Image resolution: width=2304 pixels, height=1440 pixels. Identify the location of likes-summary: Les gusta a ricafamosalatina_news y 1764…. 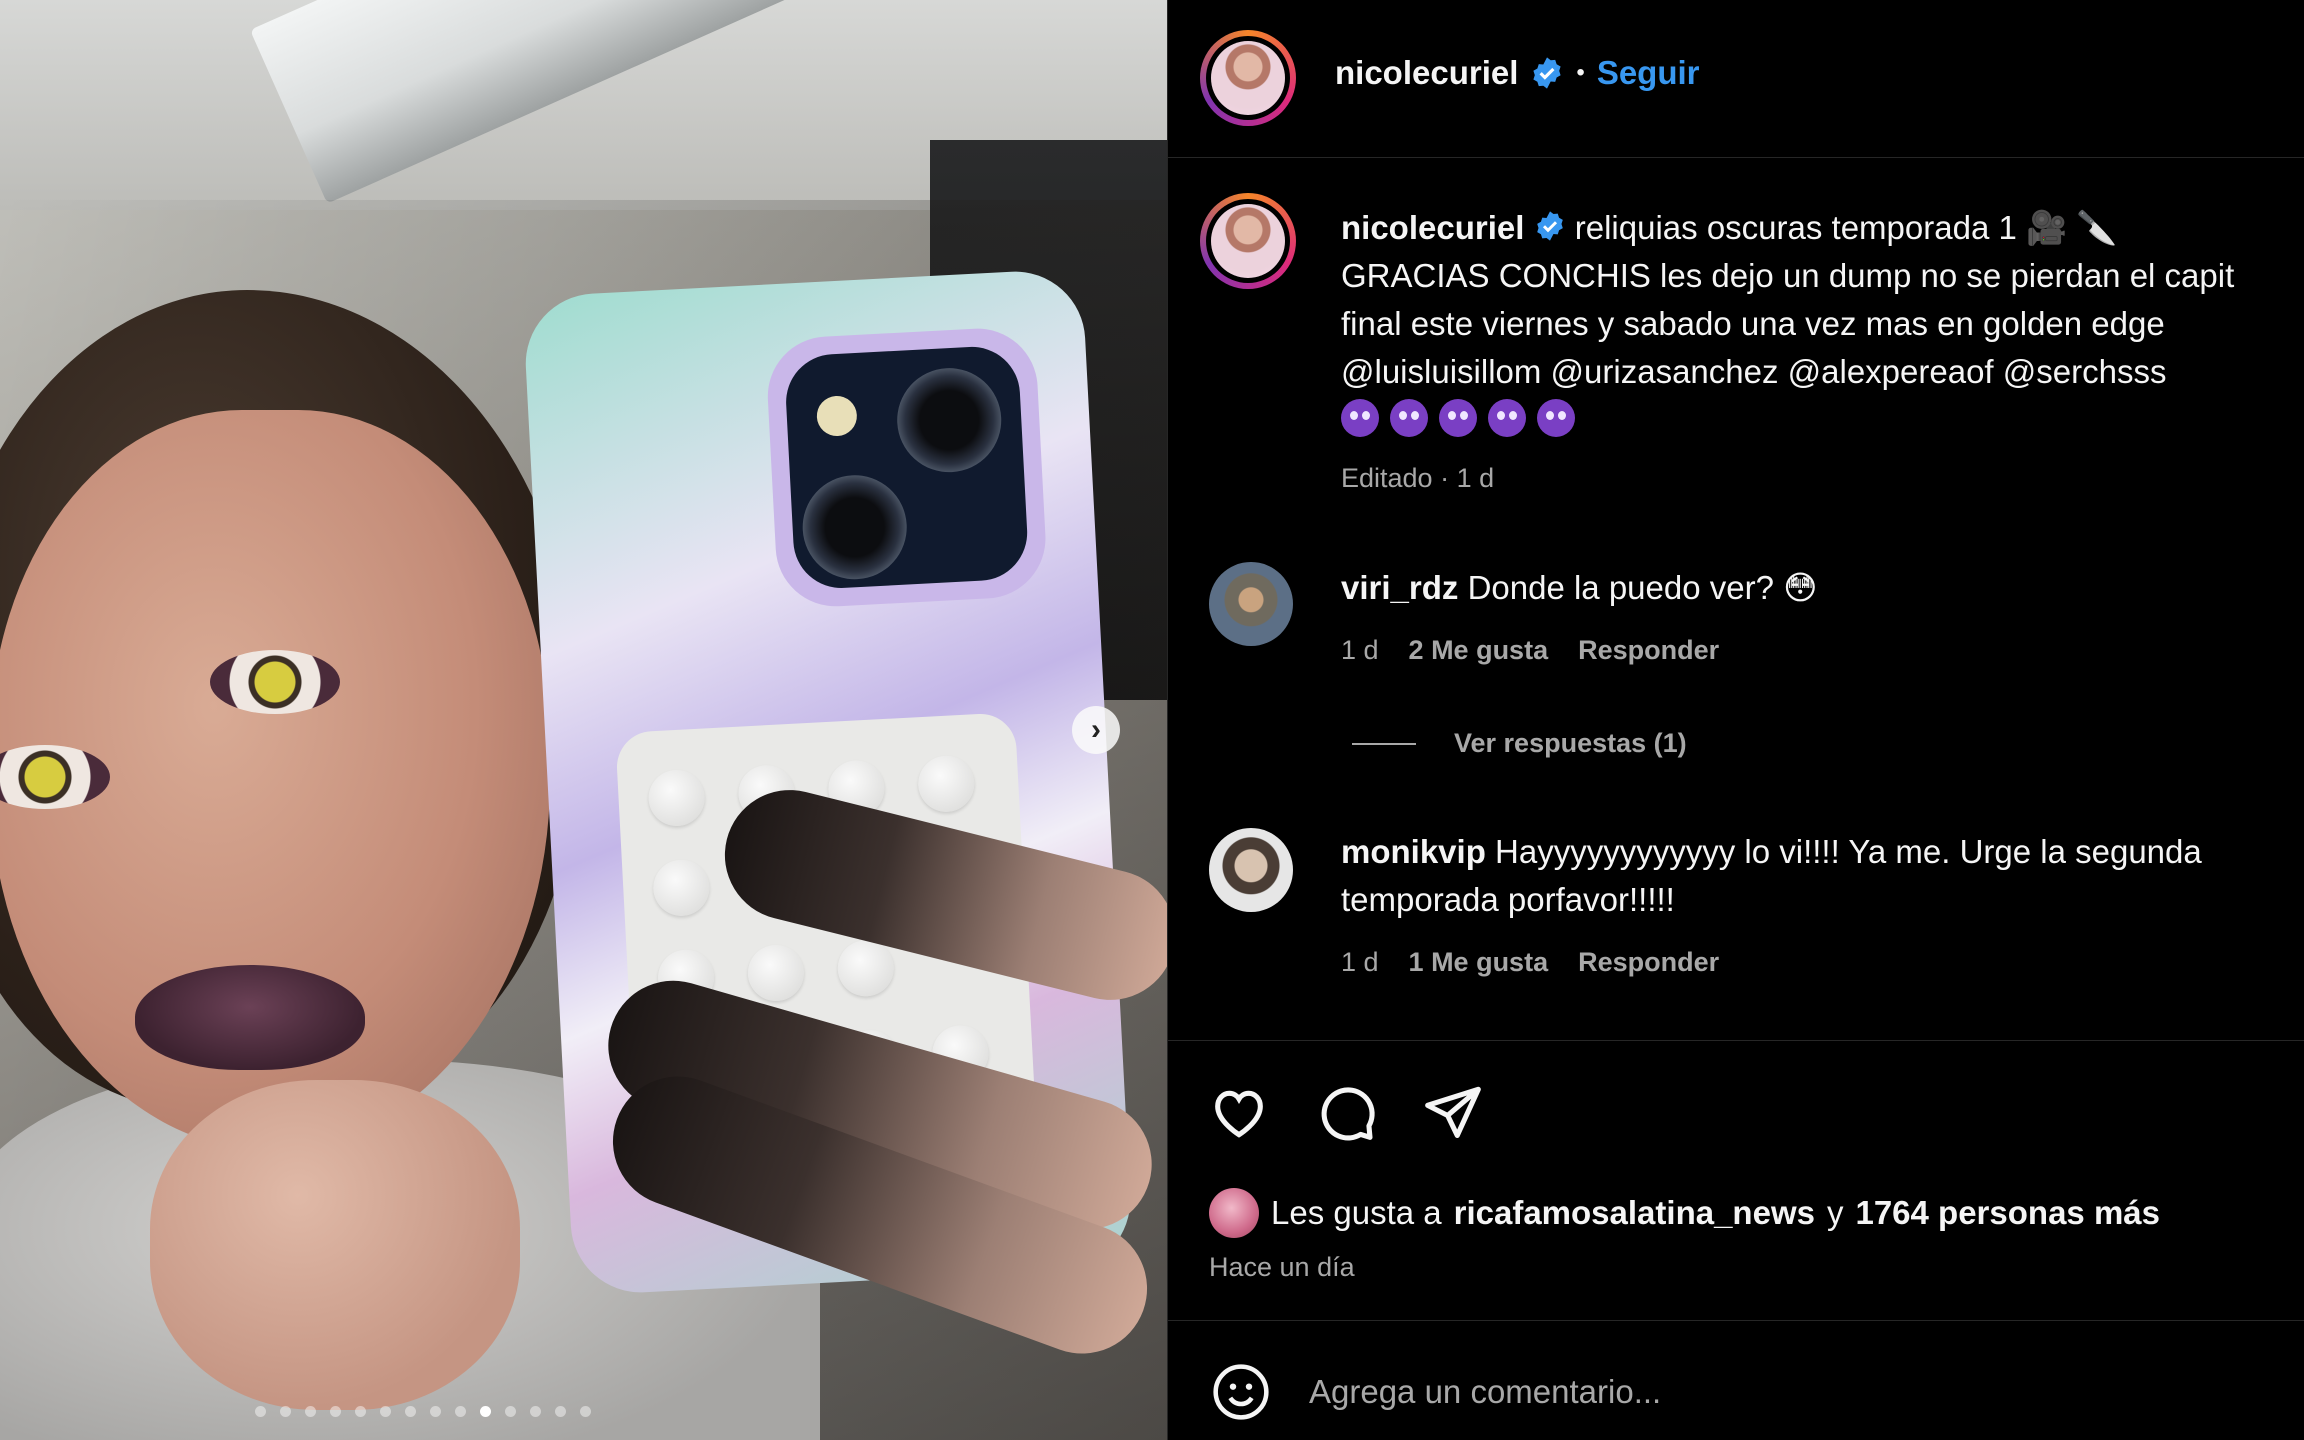
(1684, 1213).